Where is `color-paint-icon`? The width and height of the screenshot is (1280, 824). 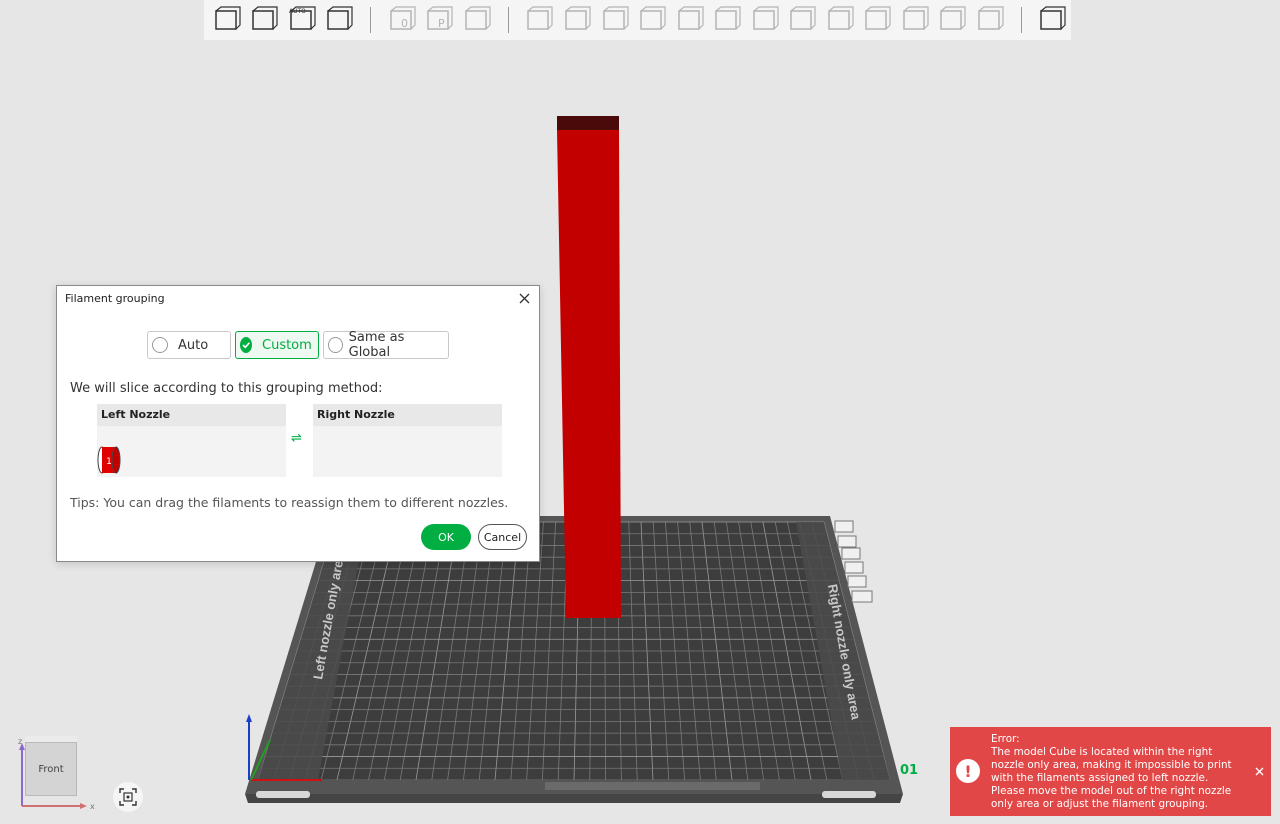
color-paint-icon is located at coordinates (878, 18).